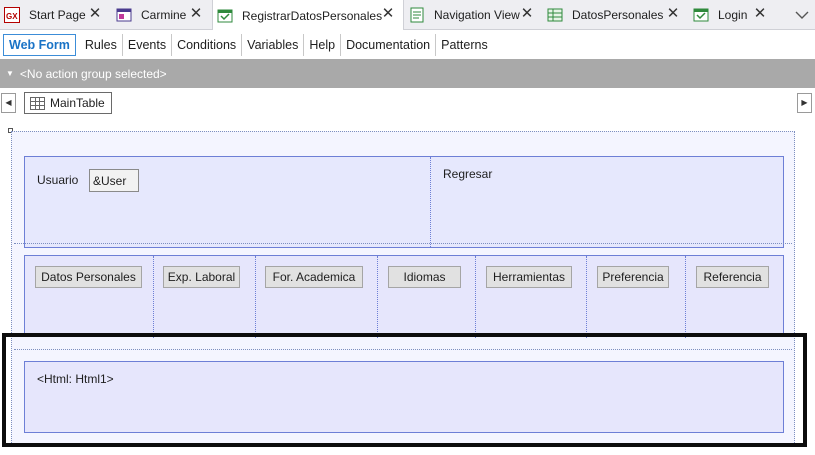 This screenshot has height=455, width=815. What do you see at coordinates (273, 44) in the screenshot?
I see `tab-variables: Variables` at bounding box center [273, 44].